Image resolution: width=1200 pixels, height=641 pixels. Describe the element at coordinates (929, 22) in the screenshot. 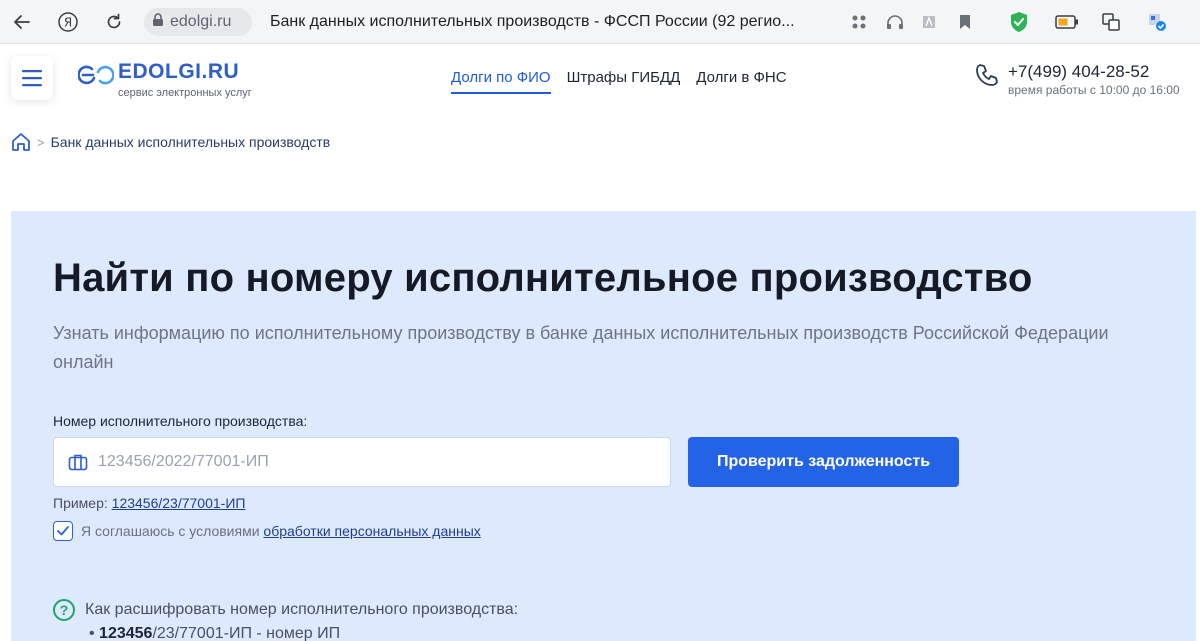

I see `reader-icon` at that location.